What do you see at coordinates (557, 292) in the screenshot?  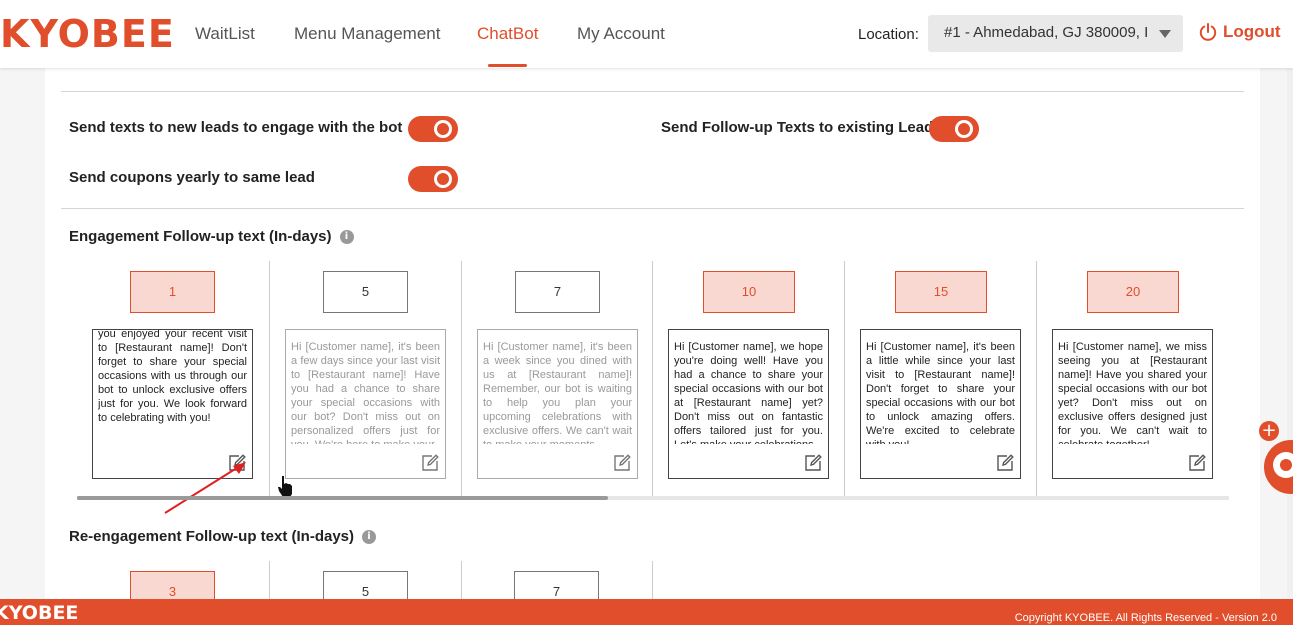 I see `engagement-day-input: 7` at bounding box center [557, 292].